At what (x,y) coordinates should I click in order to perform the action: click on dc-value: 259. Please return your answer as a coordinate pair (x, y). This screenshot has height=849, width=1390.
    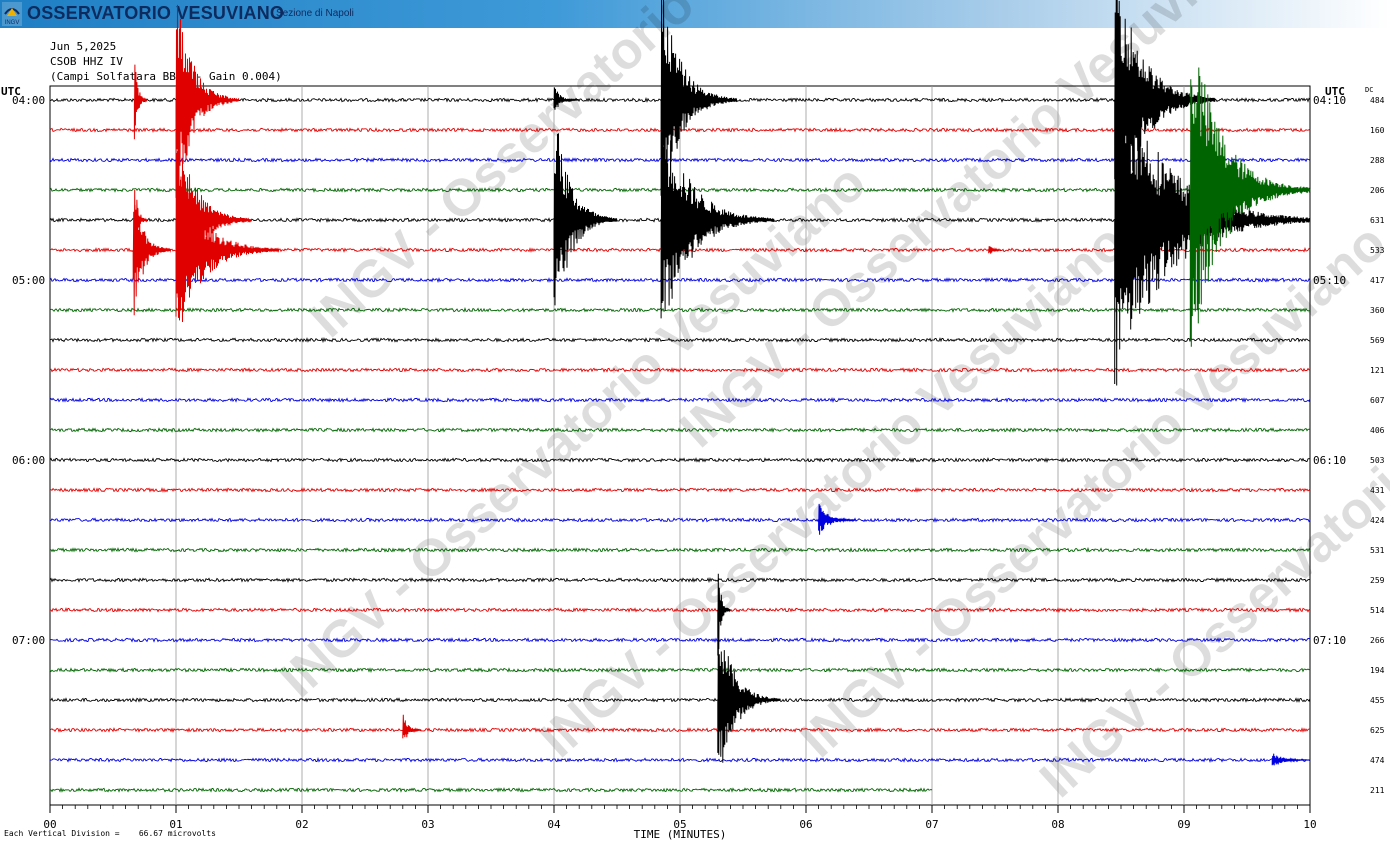
    Looking at the image, I should click on (1377, 580).